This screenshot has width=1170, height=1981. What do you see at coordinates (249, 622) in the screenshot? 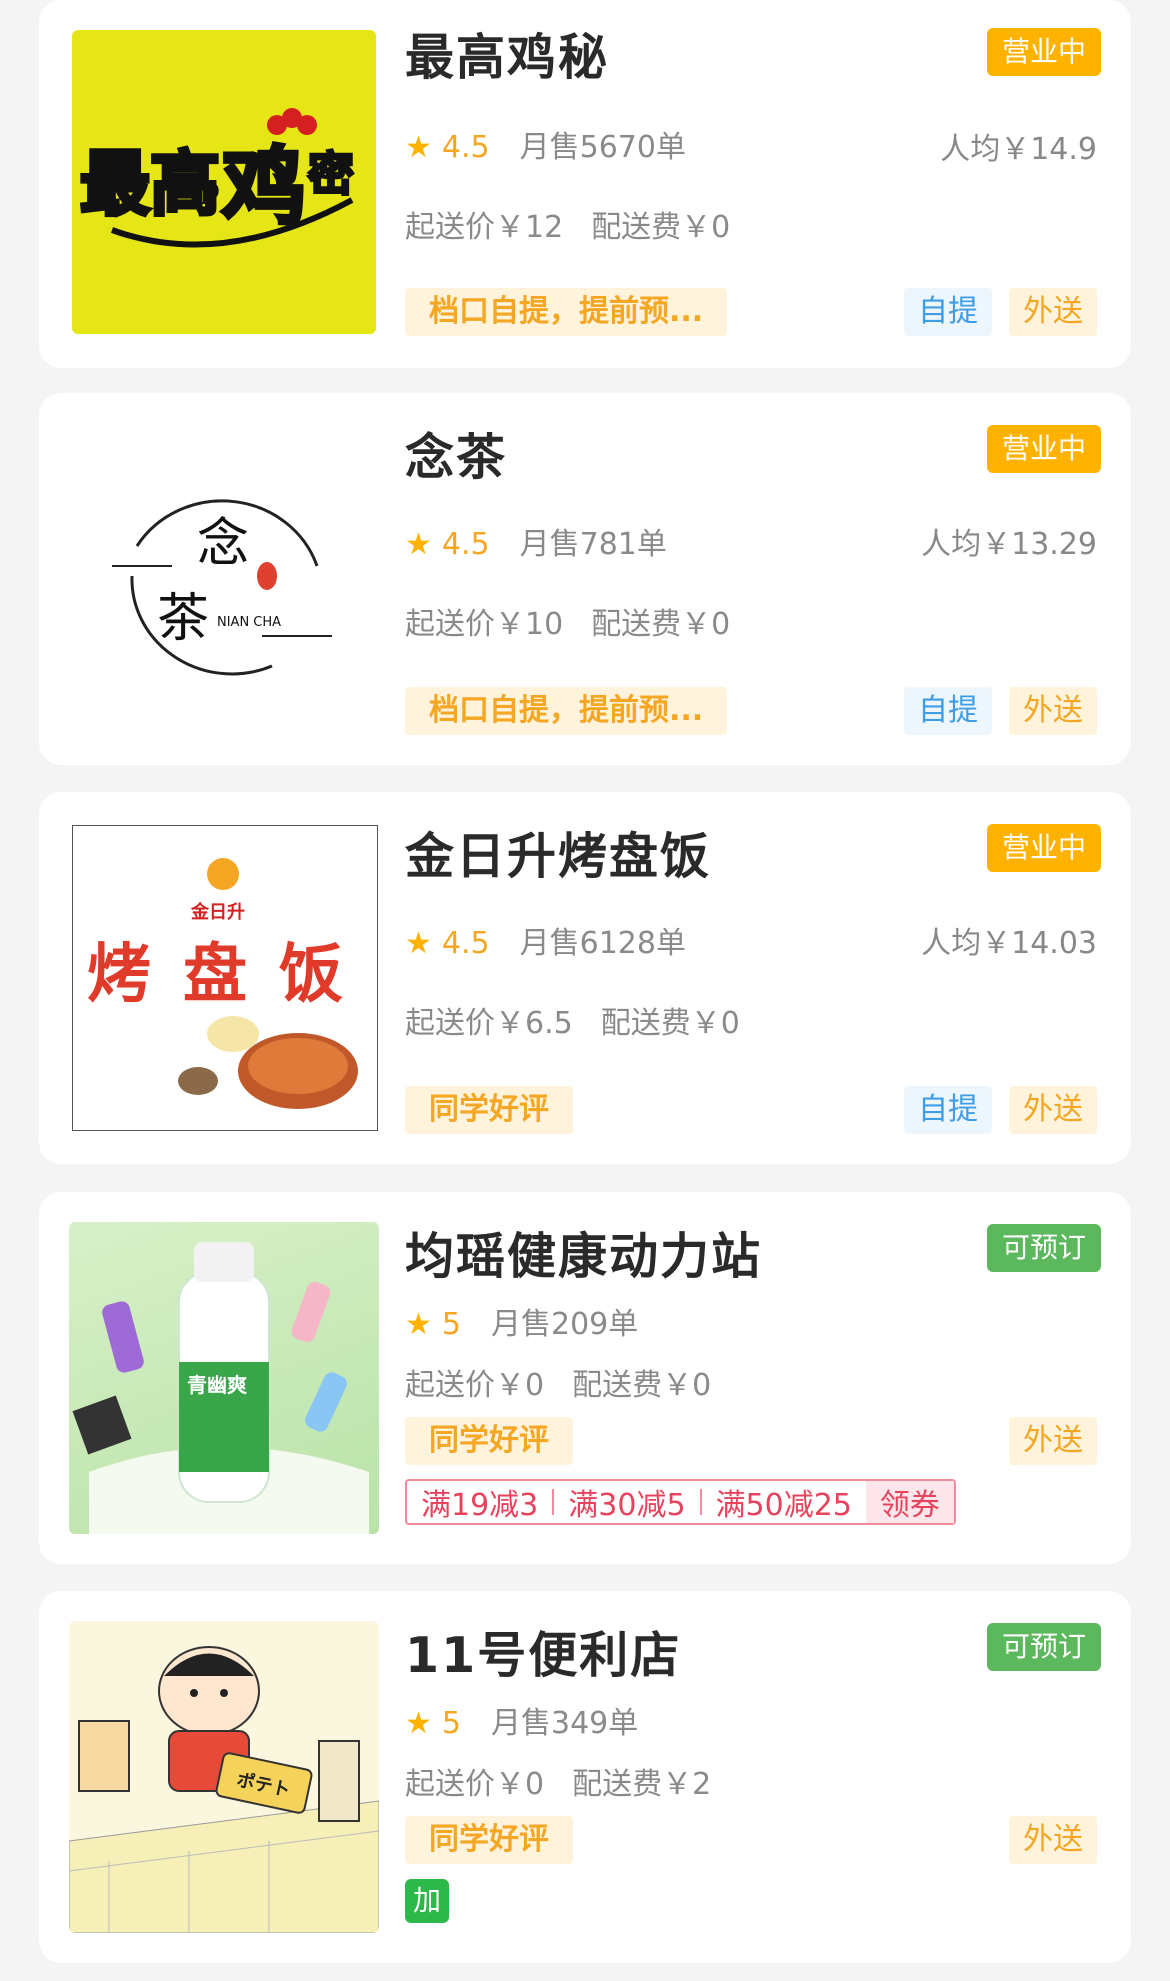
I see `logo-text: NIAN CHA` at bounding box center [249, 622].